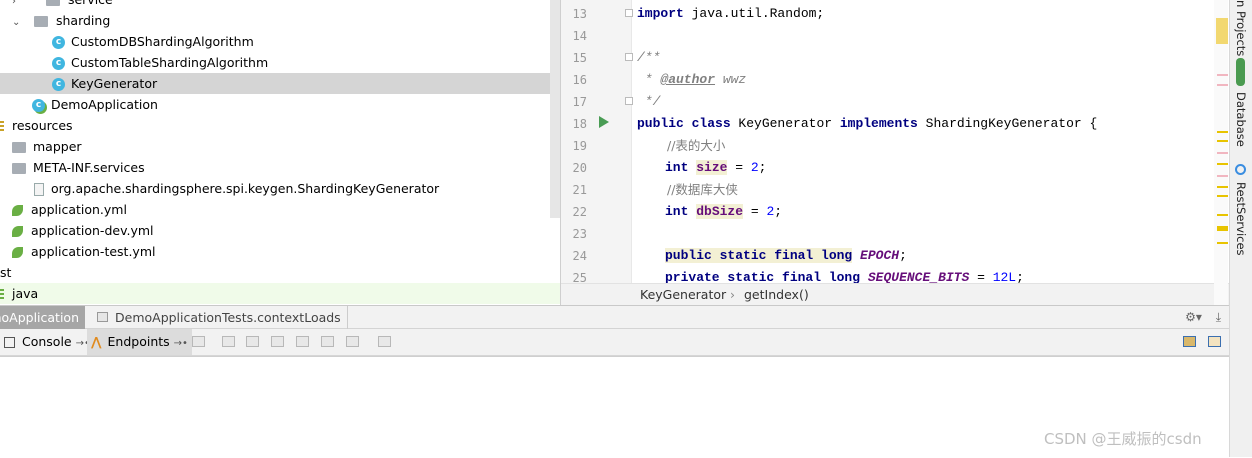 The width and height of the screenshot is (1252, 458). Describe the element at coordinates (683, 295) in the screenshot. I see `breadcrumb-class: KeyGenerator` at that location.